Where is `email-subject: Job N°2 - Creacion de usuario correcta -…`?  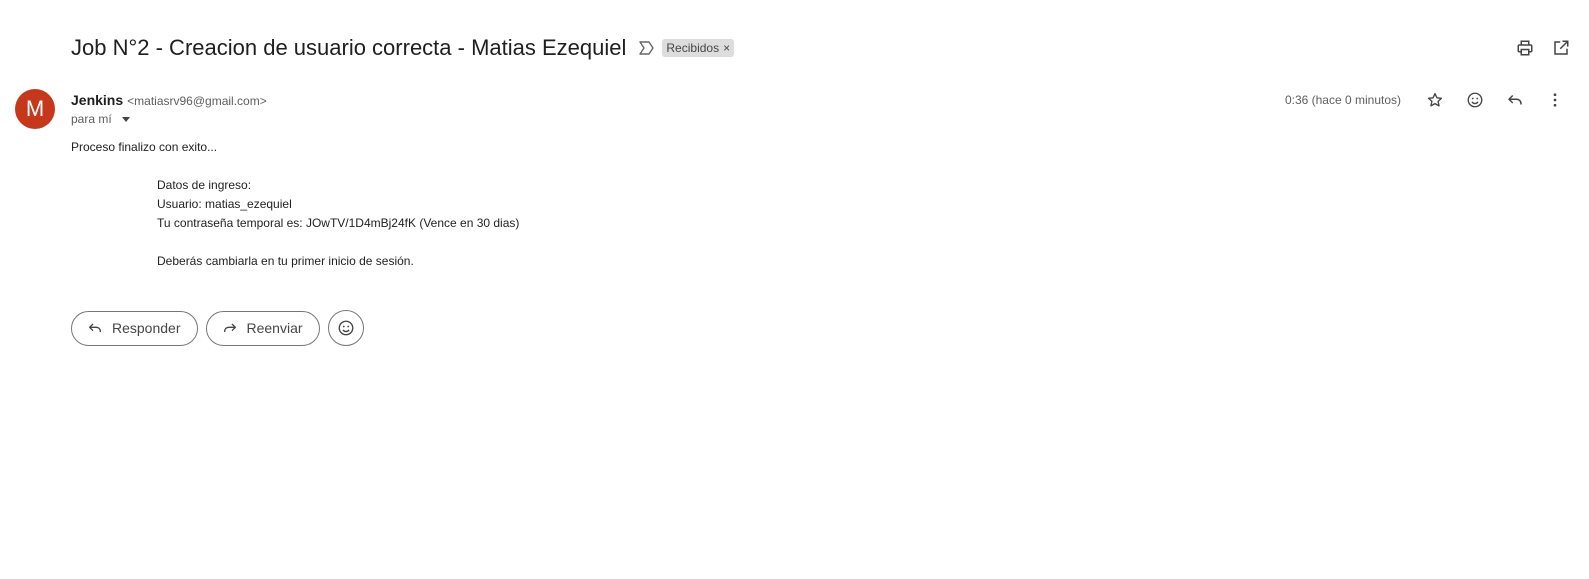
email-subject: Job N°2 - Creacion de usuario correcta -… is located at coordinates (349, 47).